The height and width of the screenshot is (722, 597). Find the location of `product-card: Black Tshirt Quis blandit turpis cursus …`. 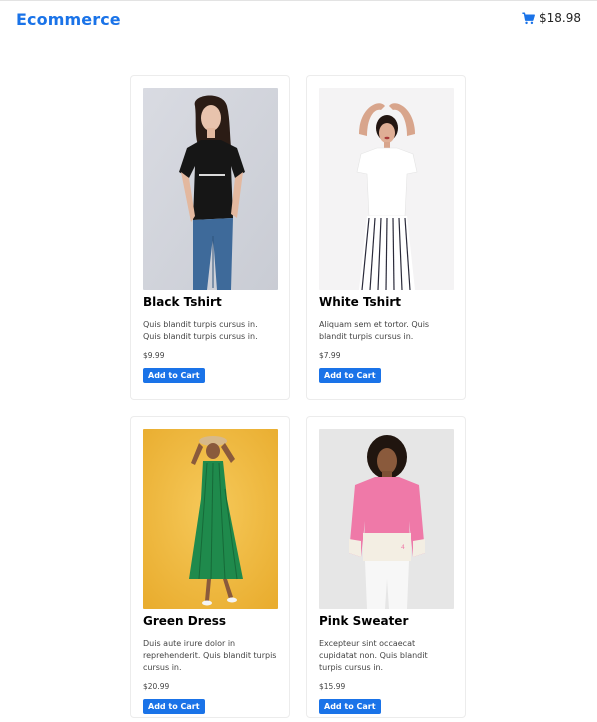

product-card: Black Tshirt Quis blandit turpis cursus … is located at coordinates (210, 237).